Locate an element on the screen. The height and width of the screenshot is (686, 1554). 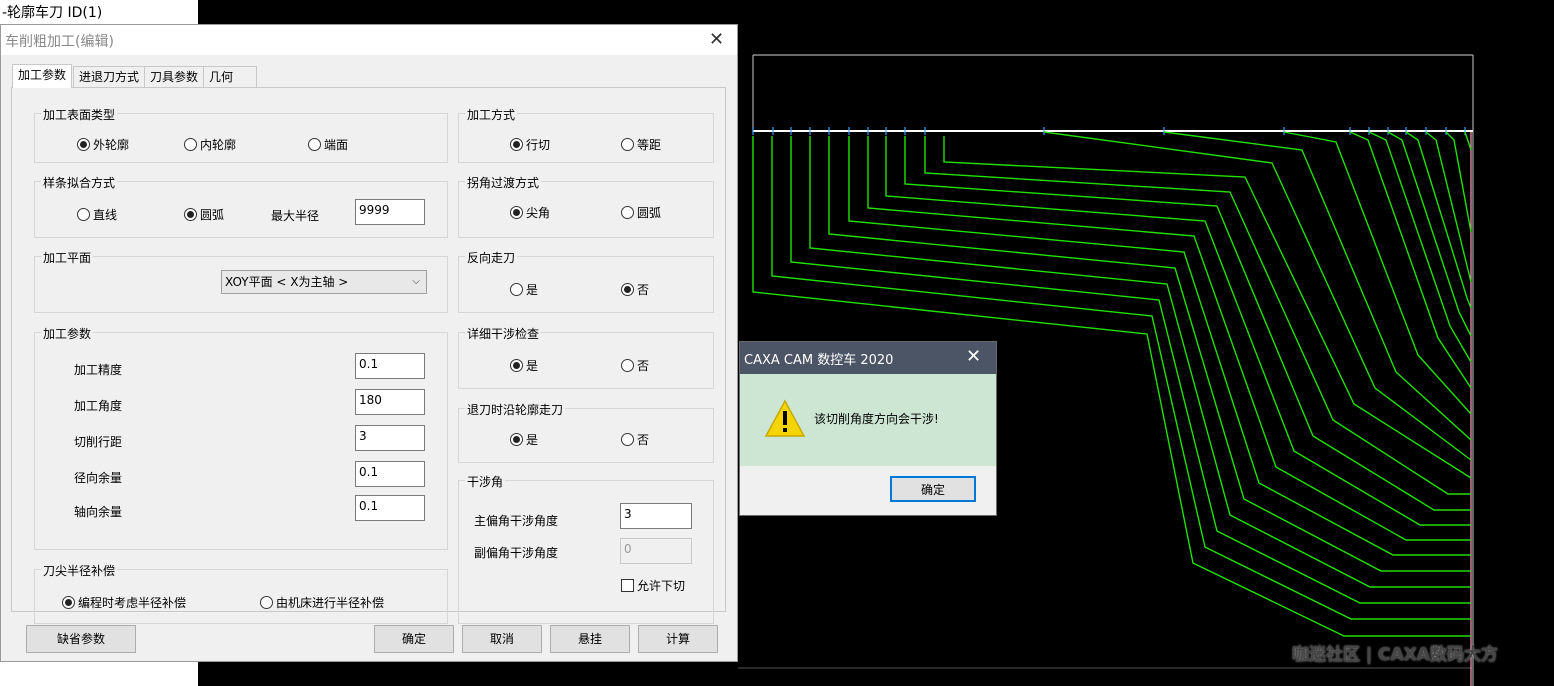
angle-input: 180 is located at coordinates (390, 402).